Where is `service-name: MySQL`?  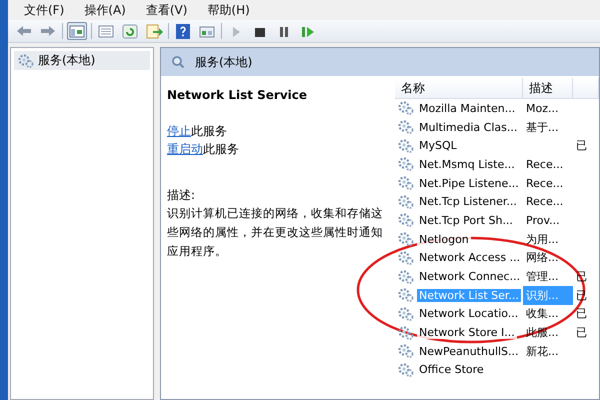
service-name: MySQL is located at coordinates (438, 145).